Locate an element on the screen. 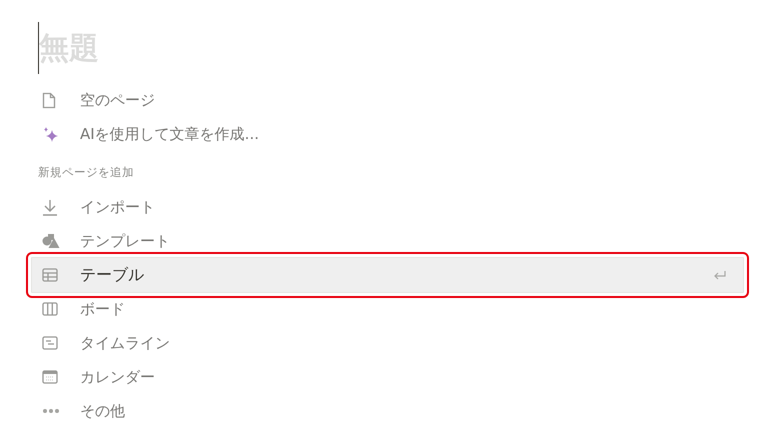  sparkle-icon is located at coordinates (50, 134).